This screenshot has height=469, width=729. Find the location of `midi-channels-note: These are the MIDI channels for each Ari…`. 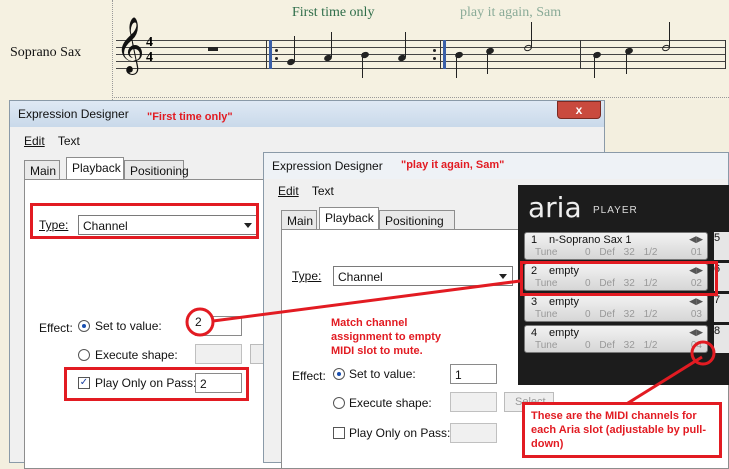

midi-channels-note: These are the MIDI channels for each Ari… is located at coordinates (622, 430).